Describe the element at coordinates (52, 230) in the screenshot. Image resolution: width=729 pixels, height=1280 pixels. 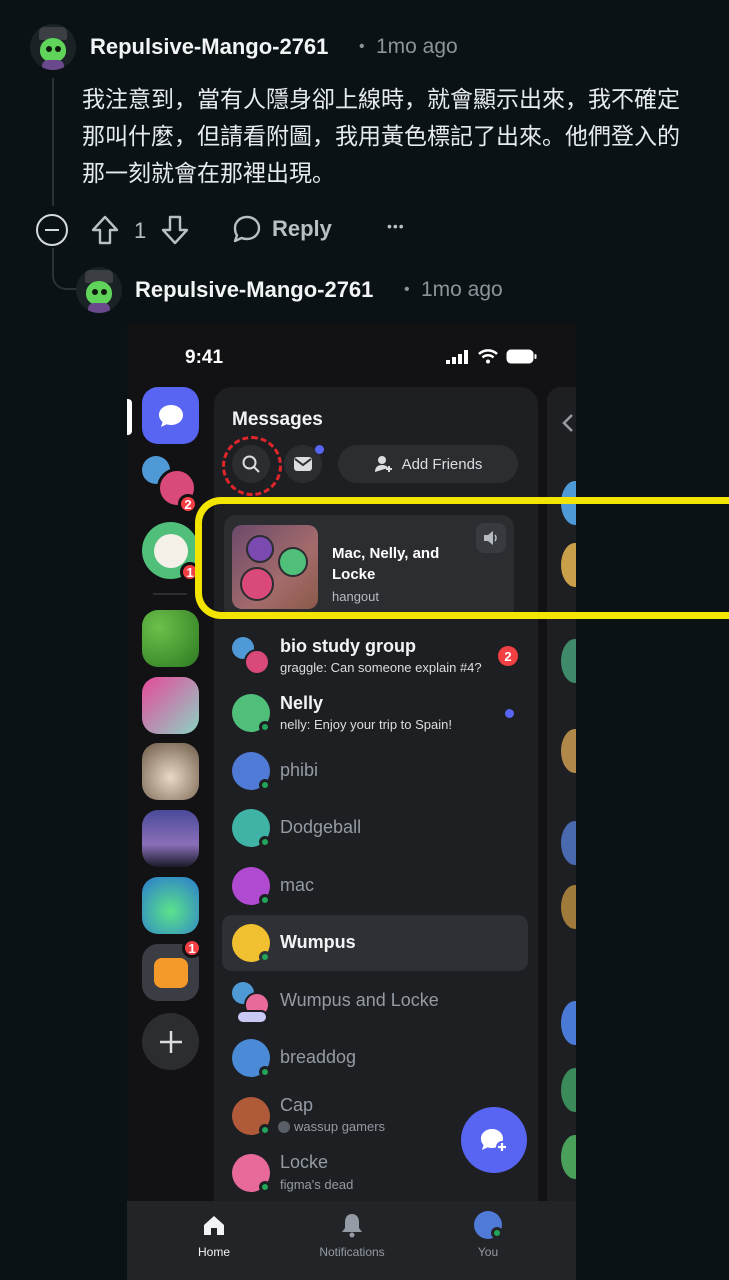
I see `collapse-thread-button` at that location.